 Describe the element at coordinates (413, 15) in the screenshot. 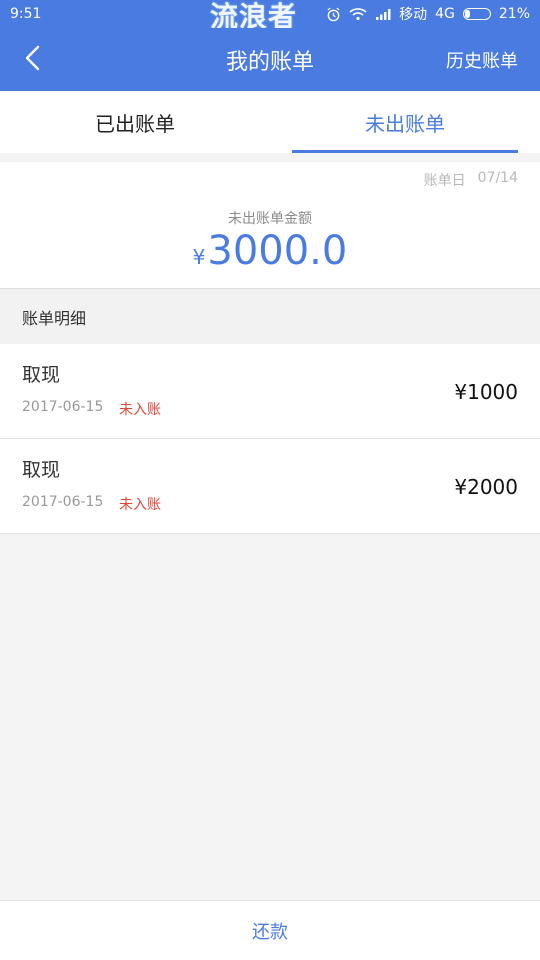

I see `carrier-label: 移动` at that location.